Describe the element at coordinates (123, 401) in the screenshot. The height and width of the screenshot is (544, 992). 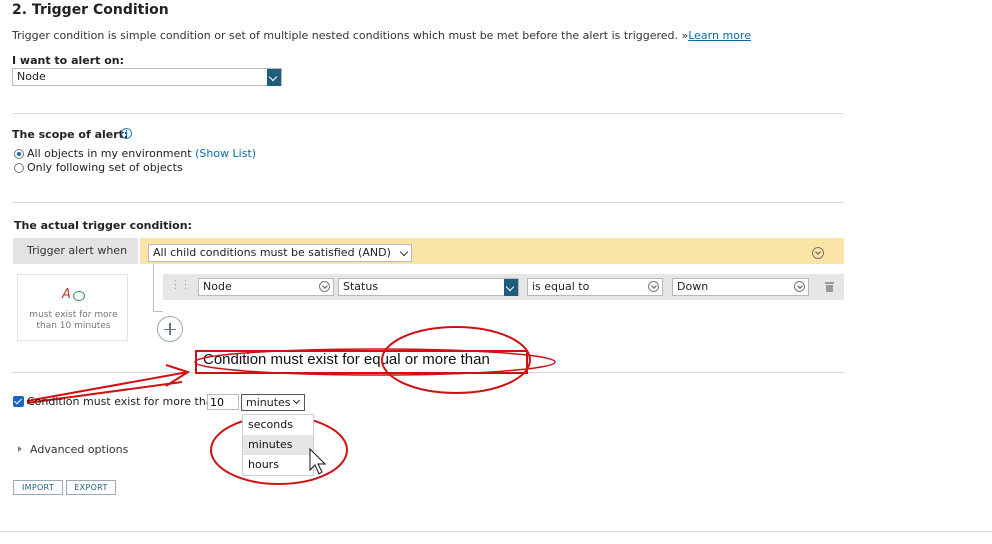
I see `duration-label: Condition must exist for more than` at that location.